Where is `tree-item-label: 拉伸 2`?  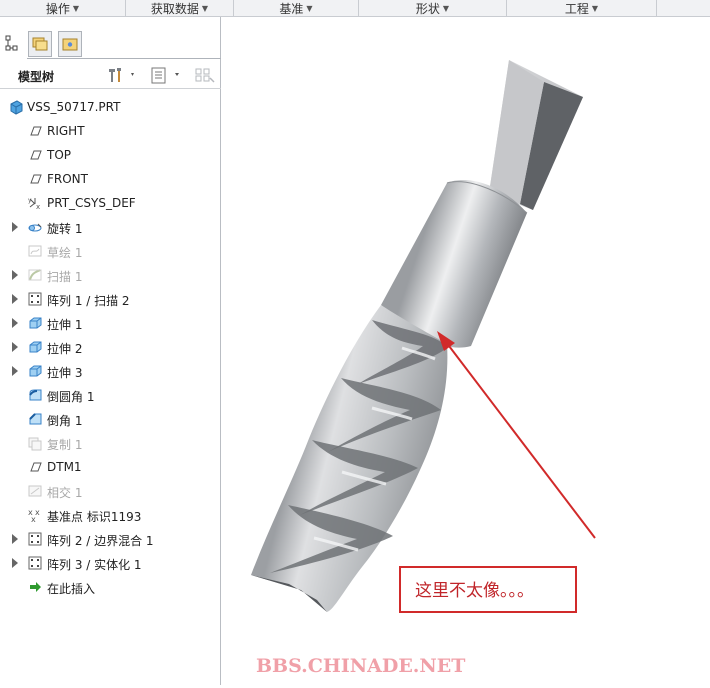
tree-item-label: 拉伸 2 is located at coordinates (65, 349).